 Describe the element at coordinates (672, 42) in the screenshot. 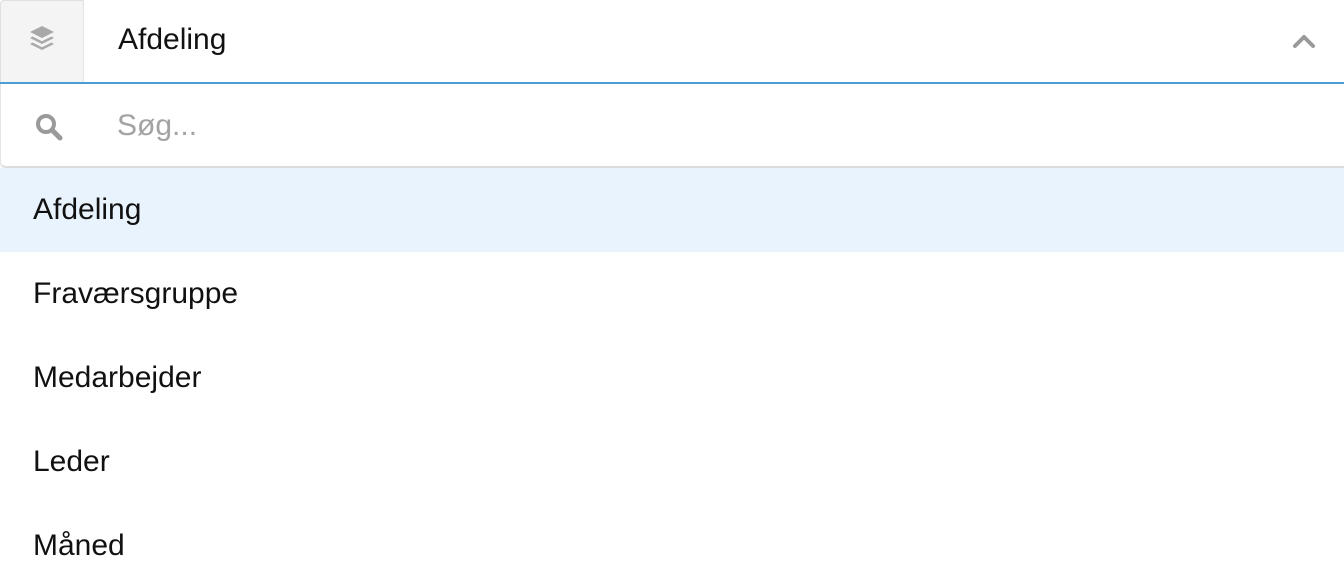

I see `select-control: Afdeling` at that location.